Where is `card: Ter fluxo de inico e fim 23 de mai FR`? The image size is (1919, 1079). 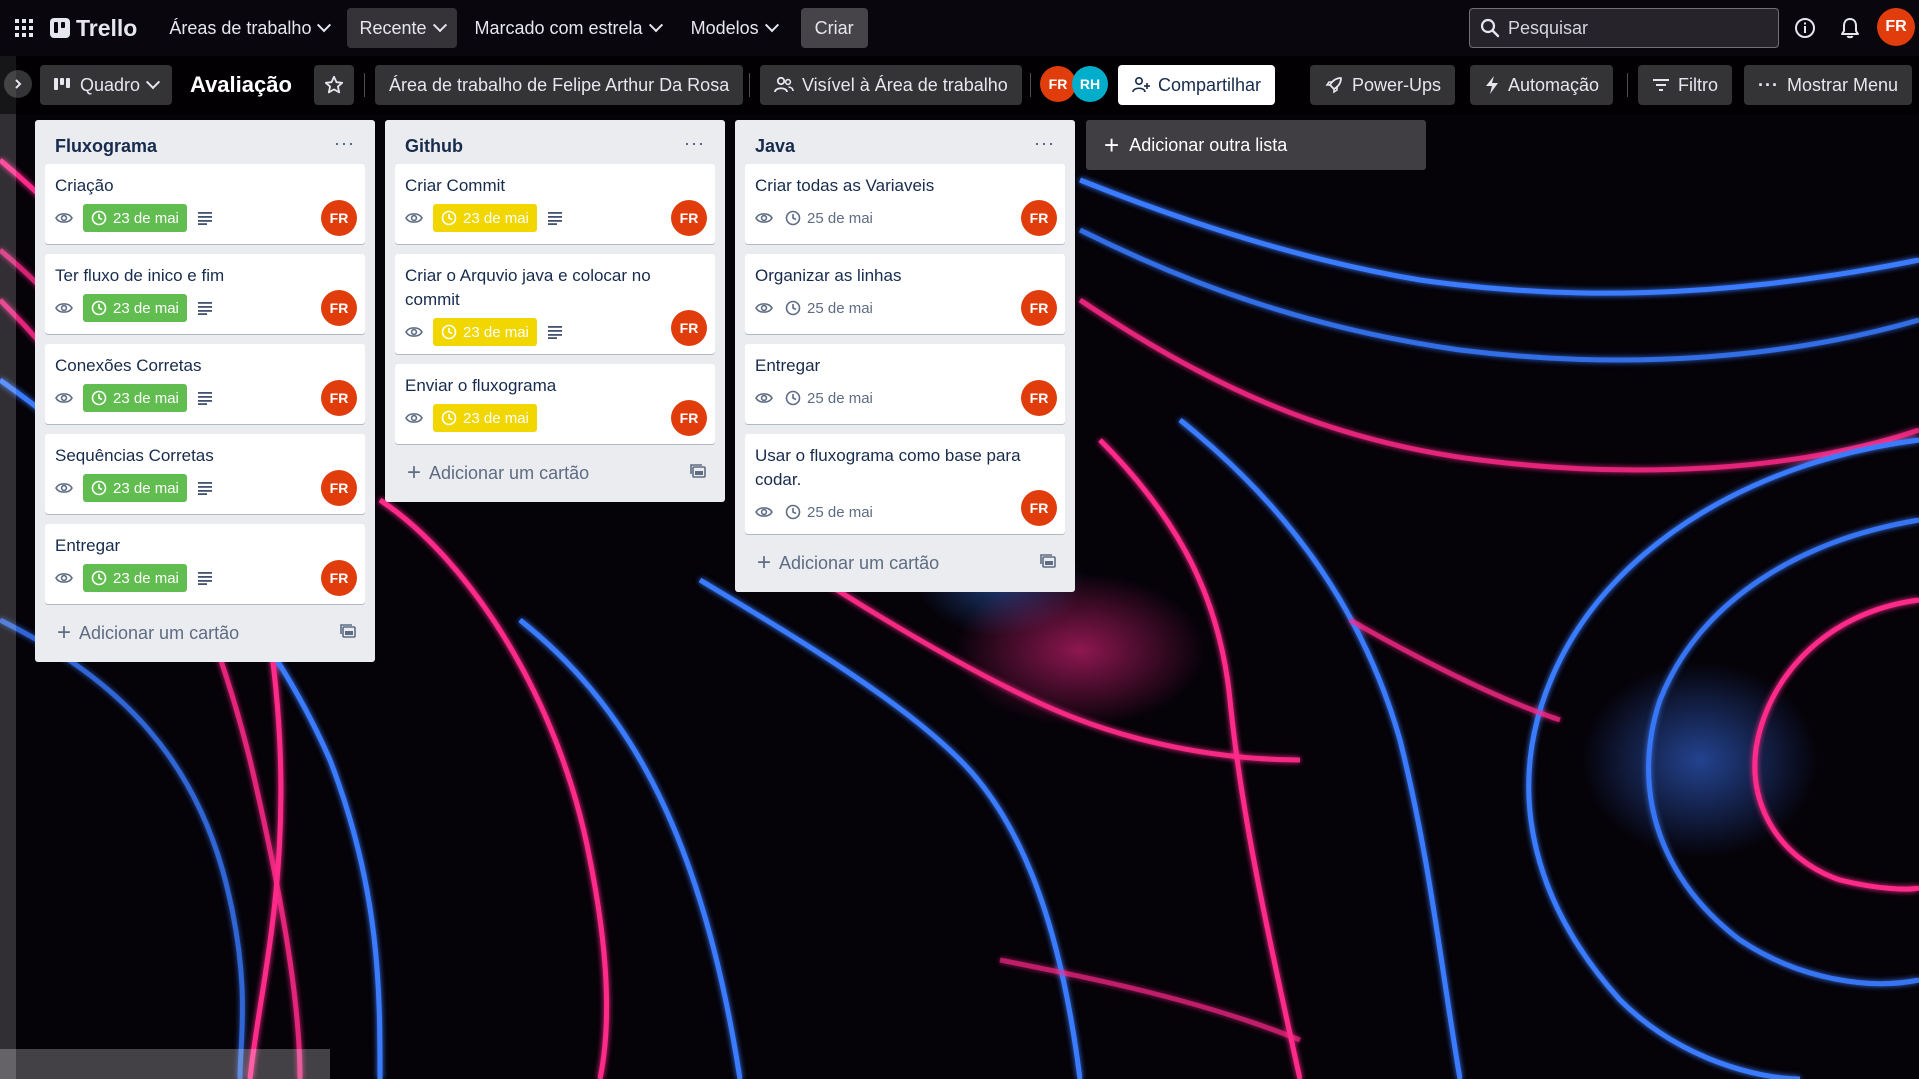 card: Ter fluxo de inico e fim 23 de mai FR is located at coordinates (205, 294).